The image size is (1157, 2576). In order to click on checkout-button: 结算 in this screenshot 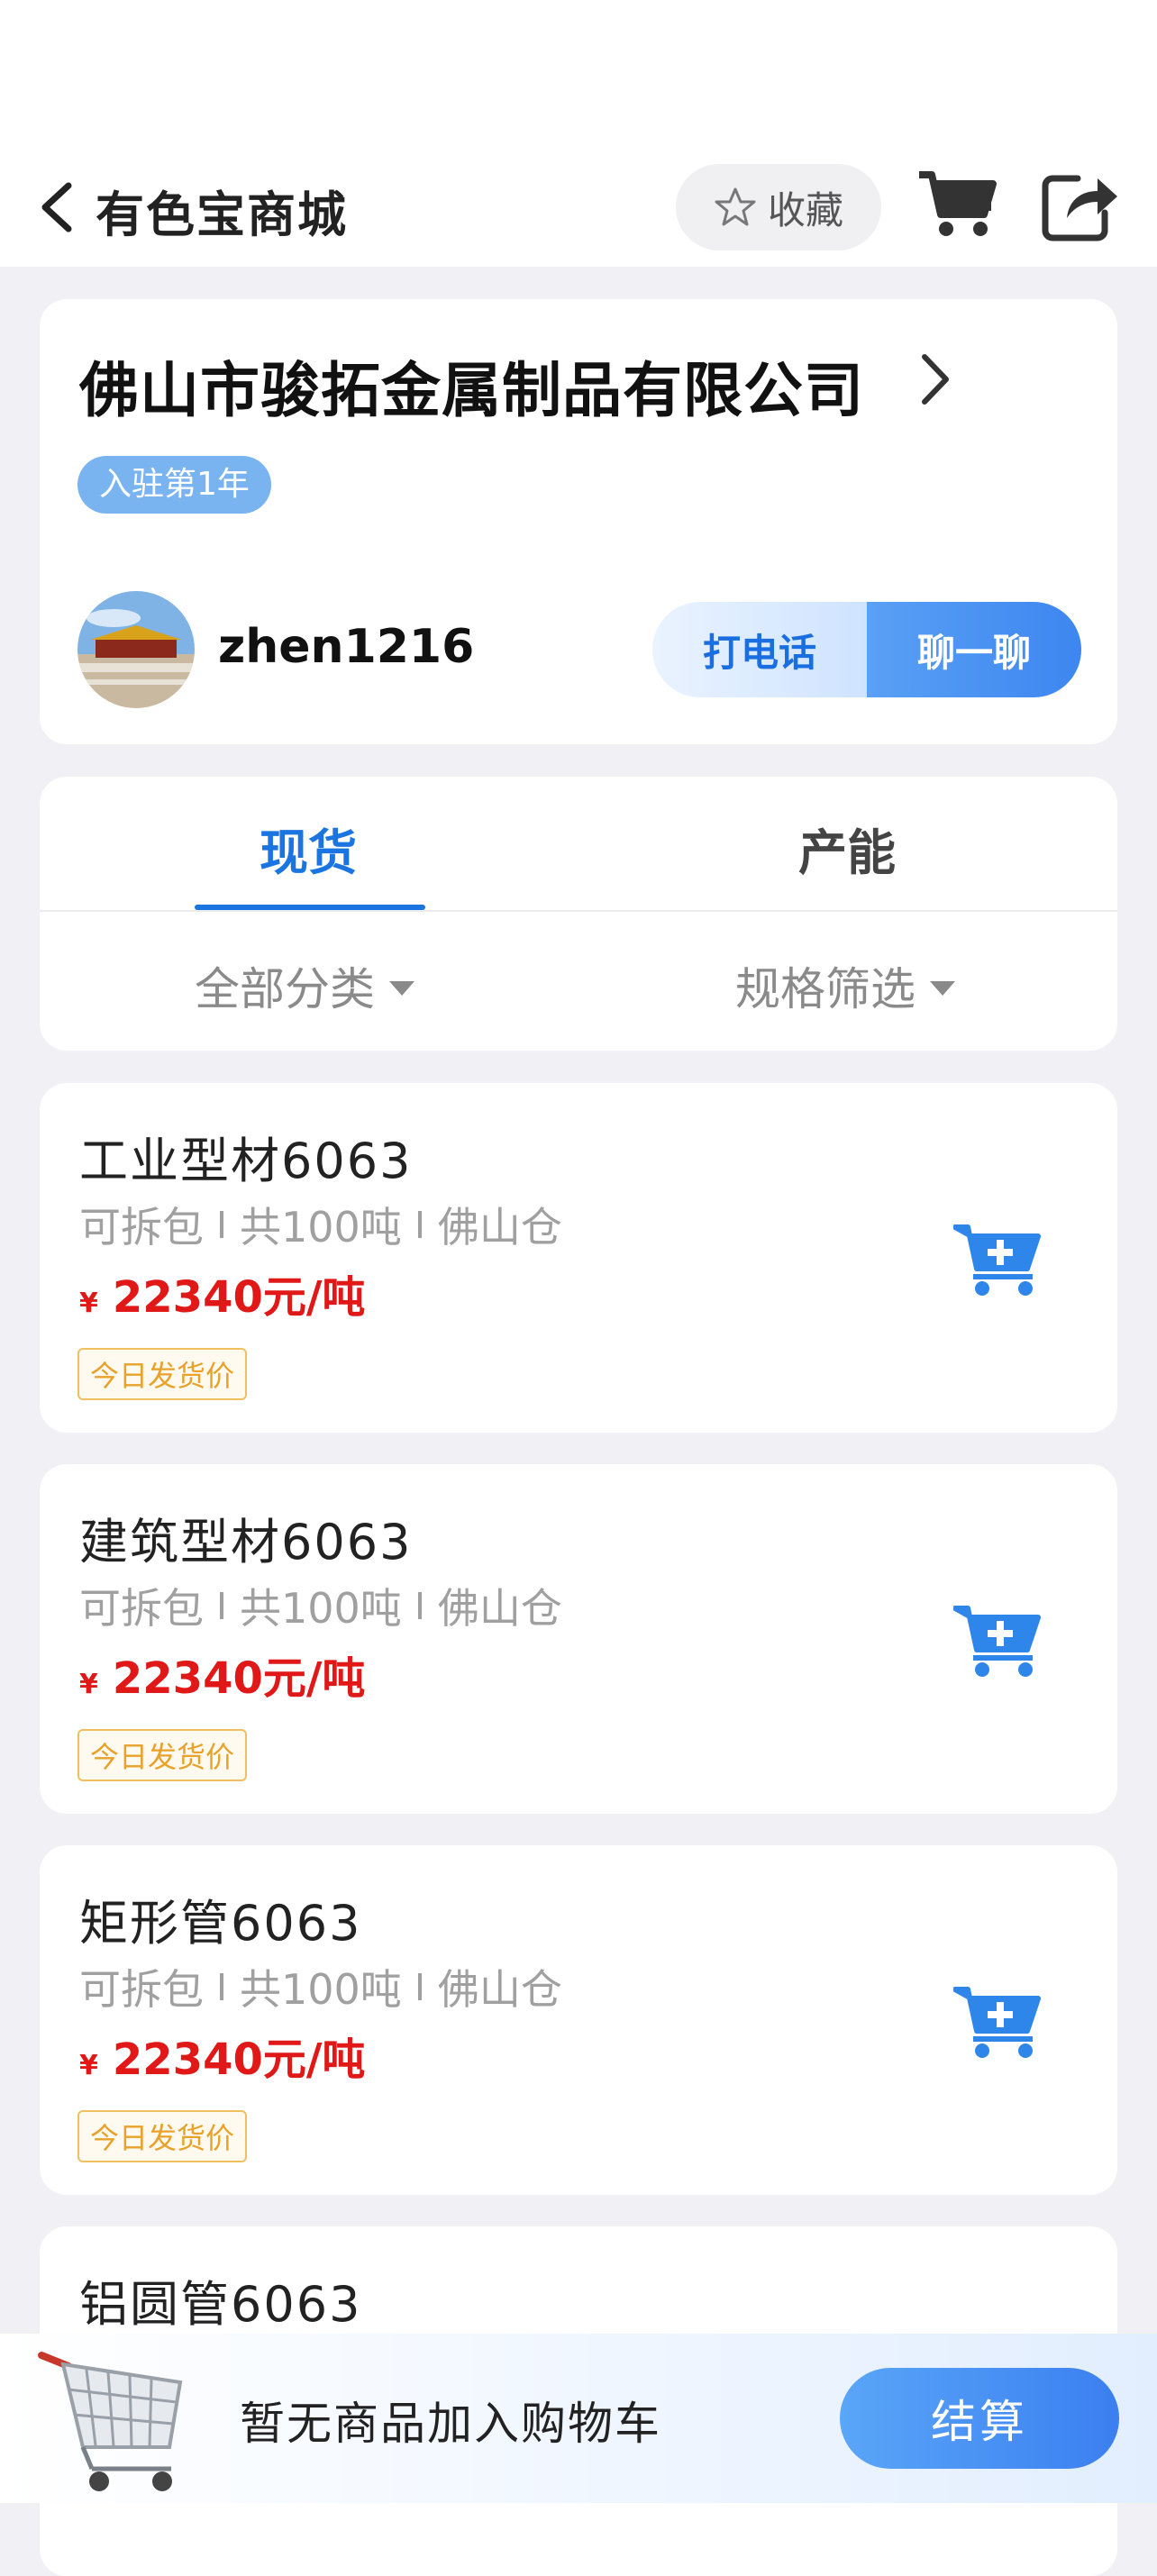, I will do `click(979, 2418)`.